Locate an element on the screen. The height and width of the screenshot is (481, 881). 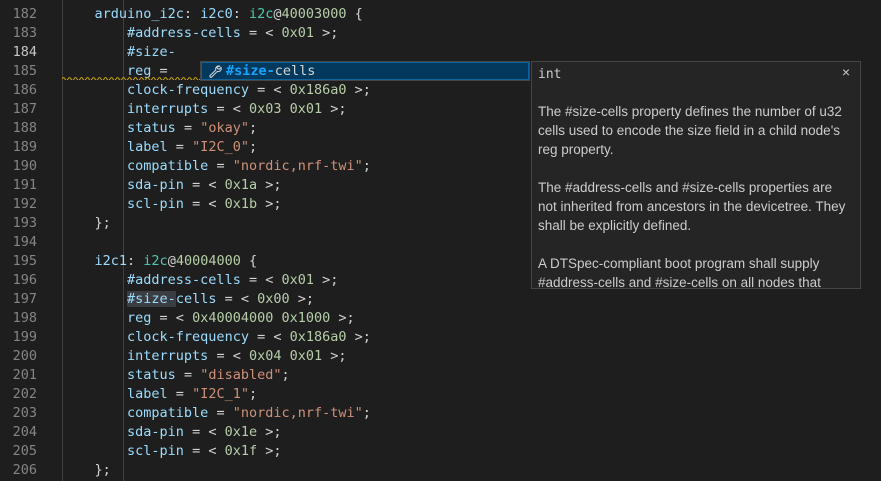
code-token: = is located at coordinates (188, 128).